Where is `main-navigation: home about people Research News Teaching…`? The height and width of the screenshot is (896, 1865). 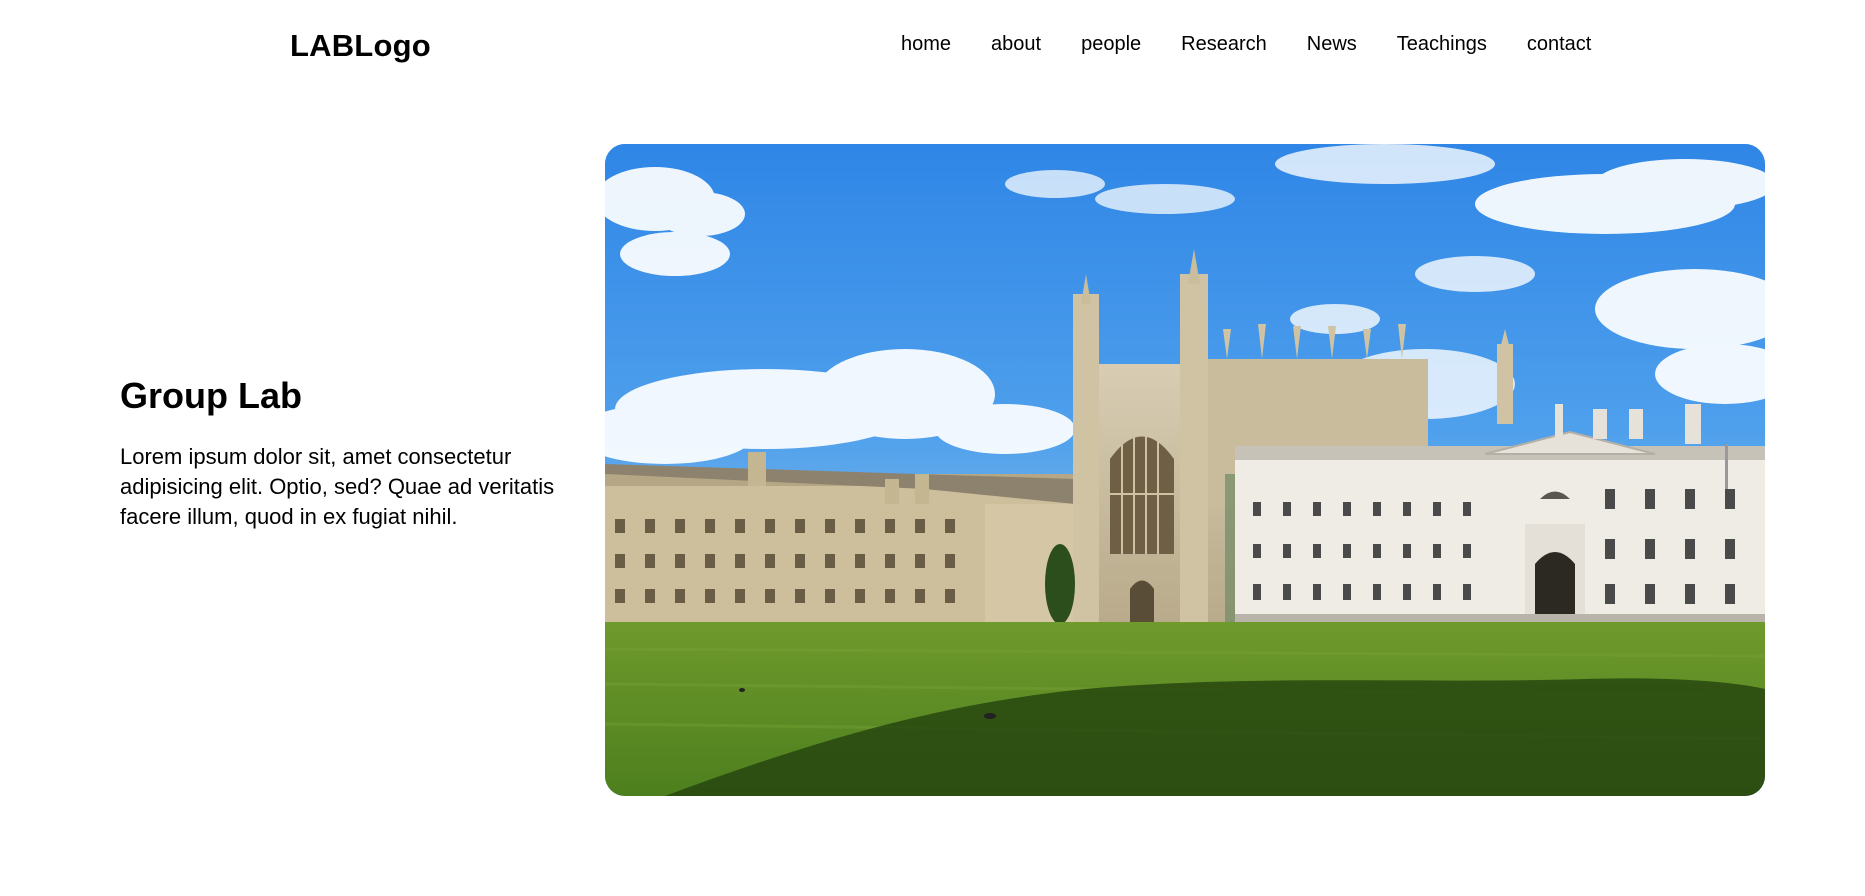 main-navigation: home about people Research News Teaching… is located at coordinates (1246, 44).